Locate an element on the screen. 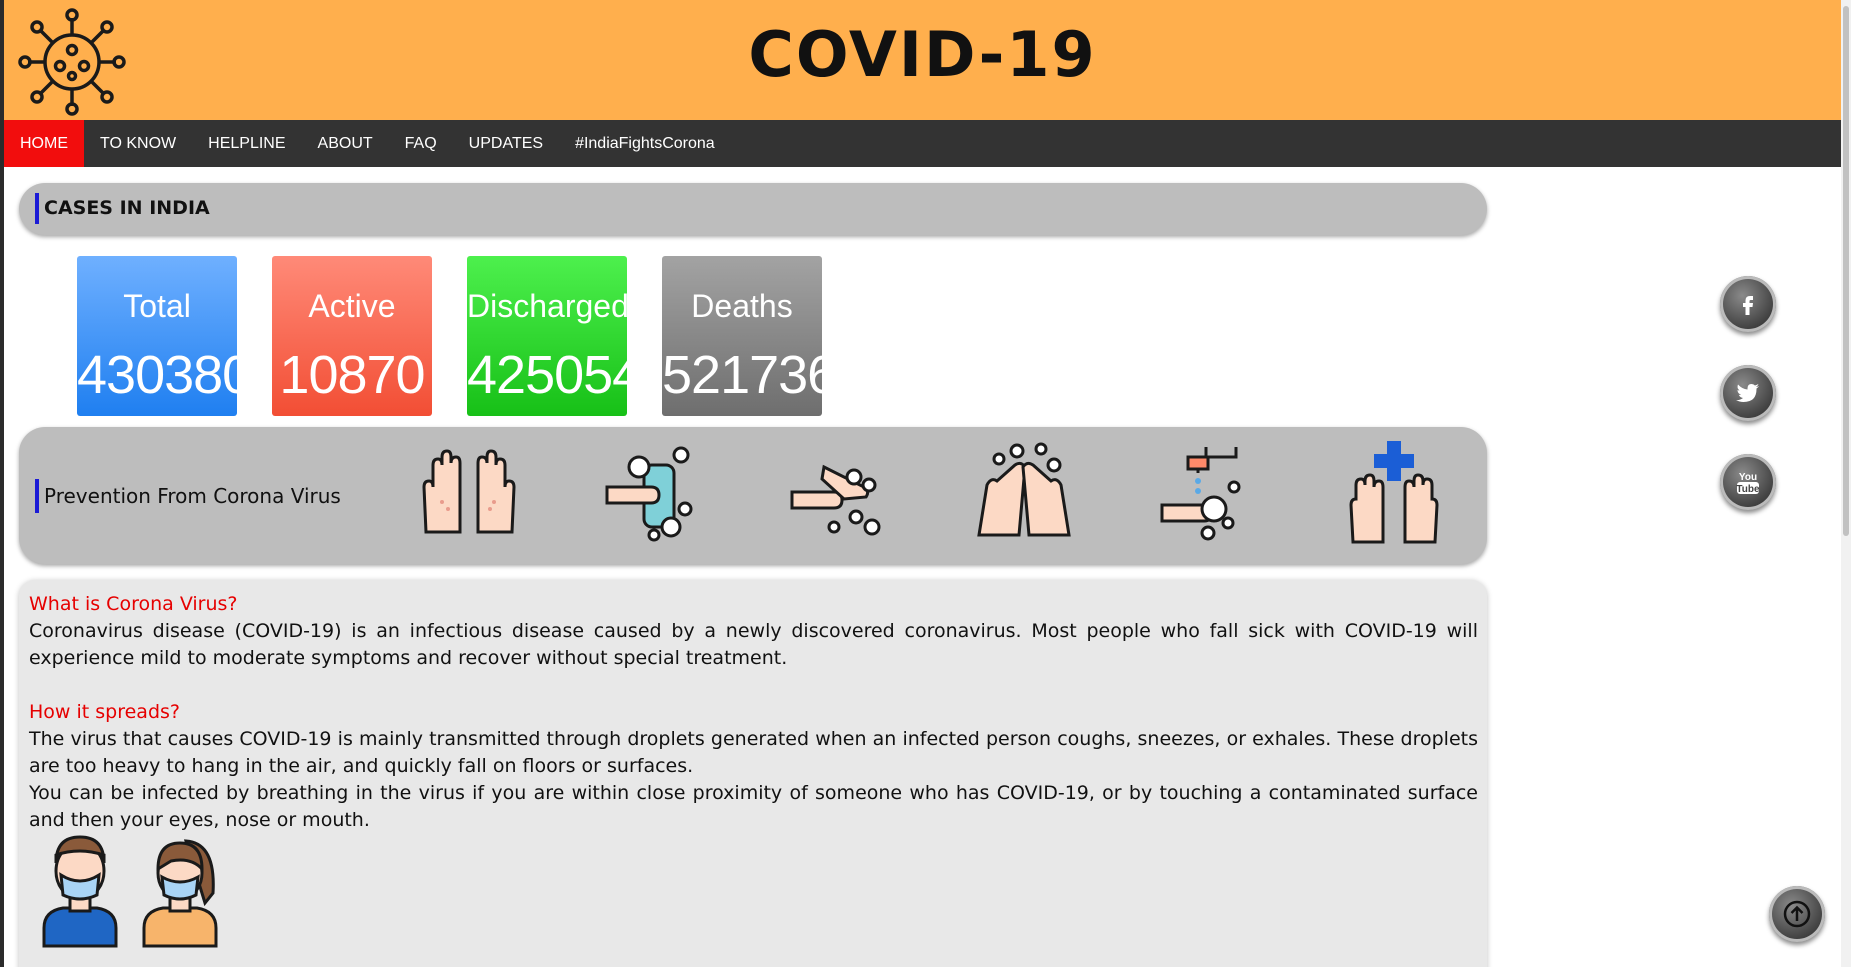 Image resolution: width=1851 pixels, height=967 pixels. discharged-value: 4250541 is located at coordinates (547, 375).